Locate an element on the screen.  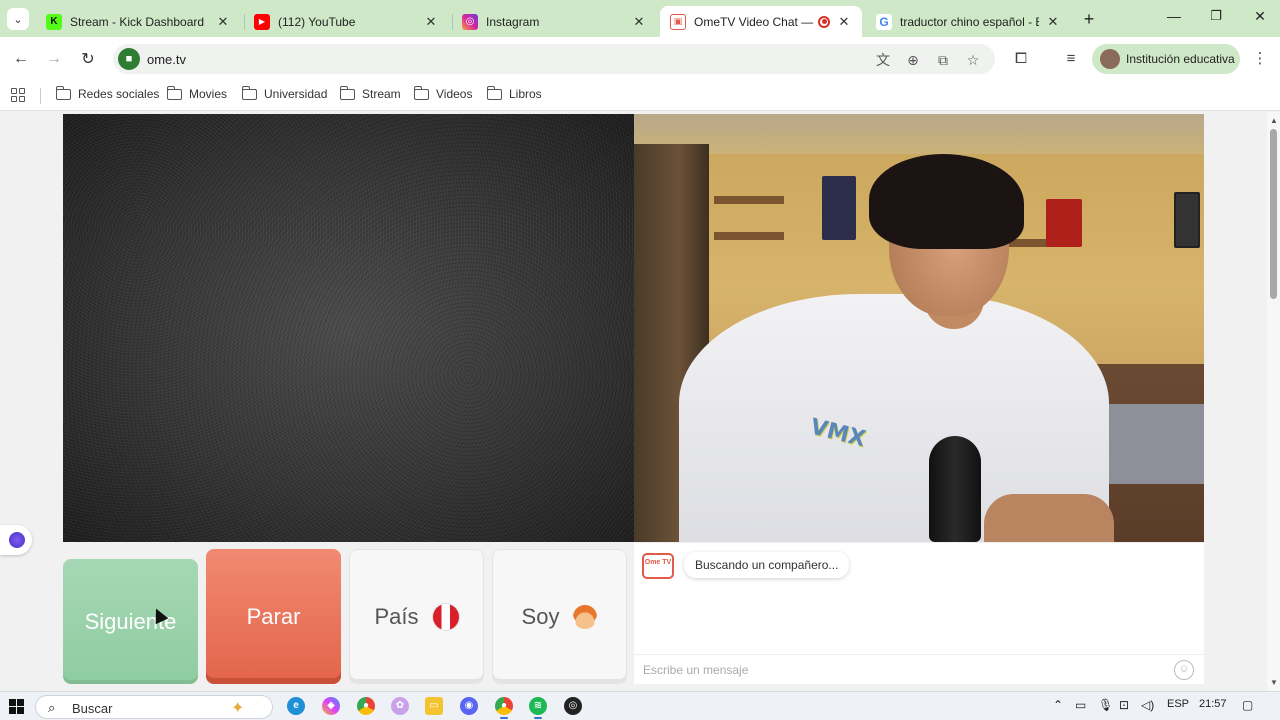
peru-flag-icon is located at coordinates (445, 616).